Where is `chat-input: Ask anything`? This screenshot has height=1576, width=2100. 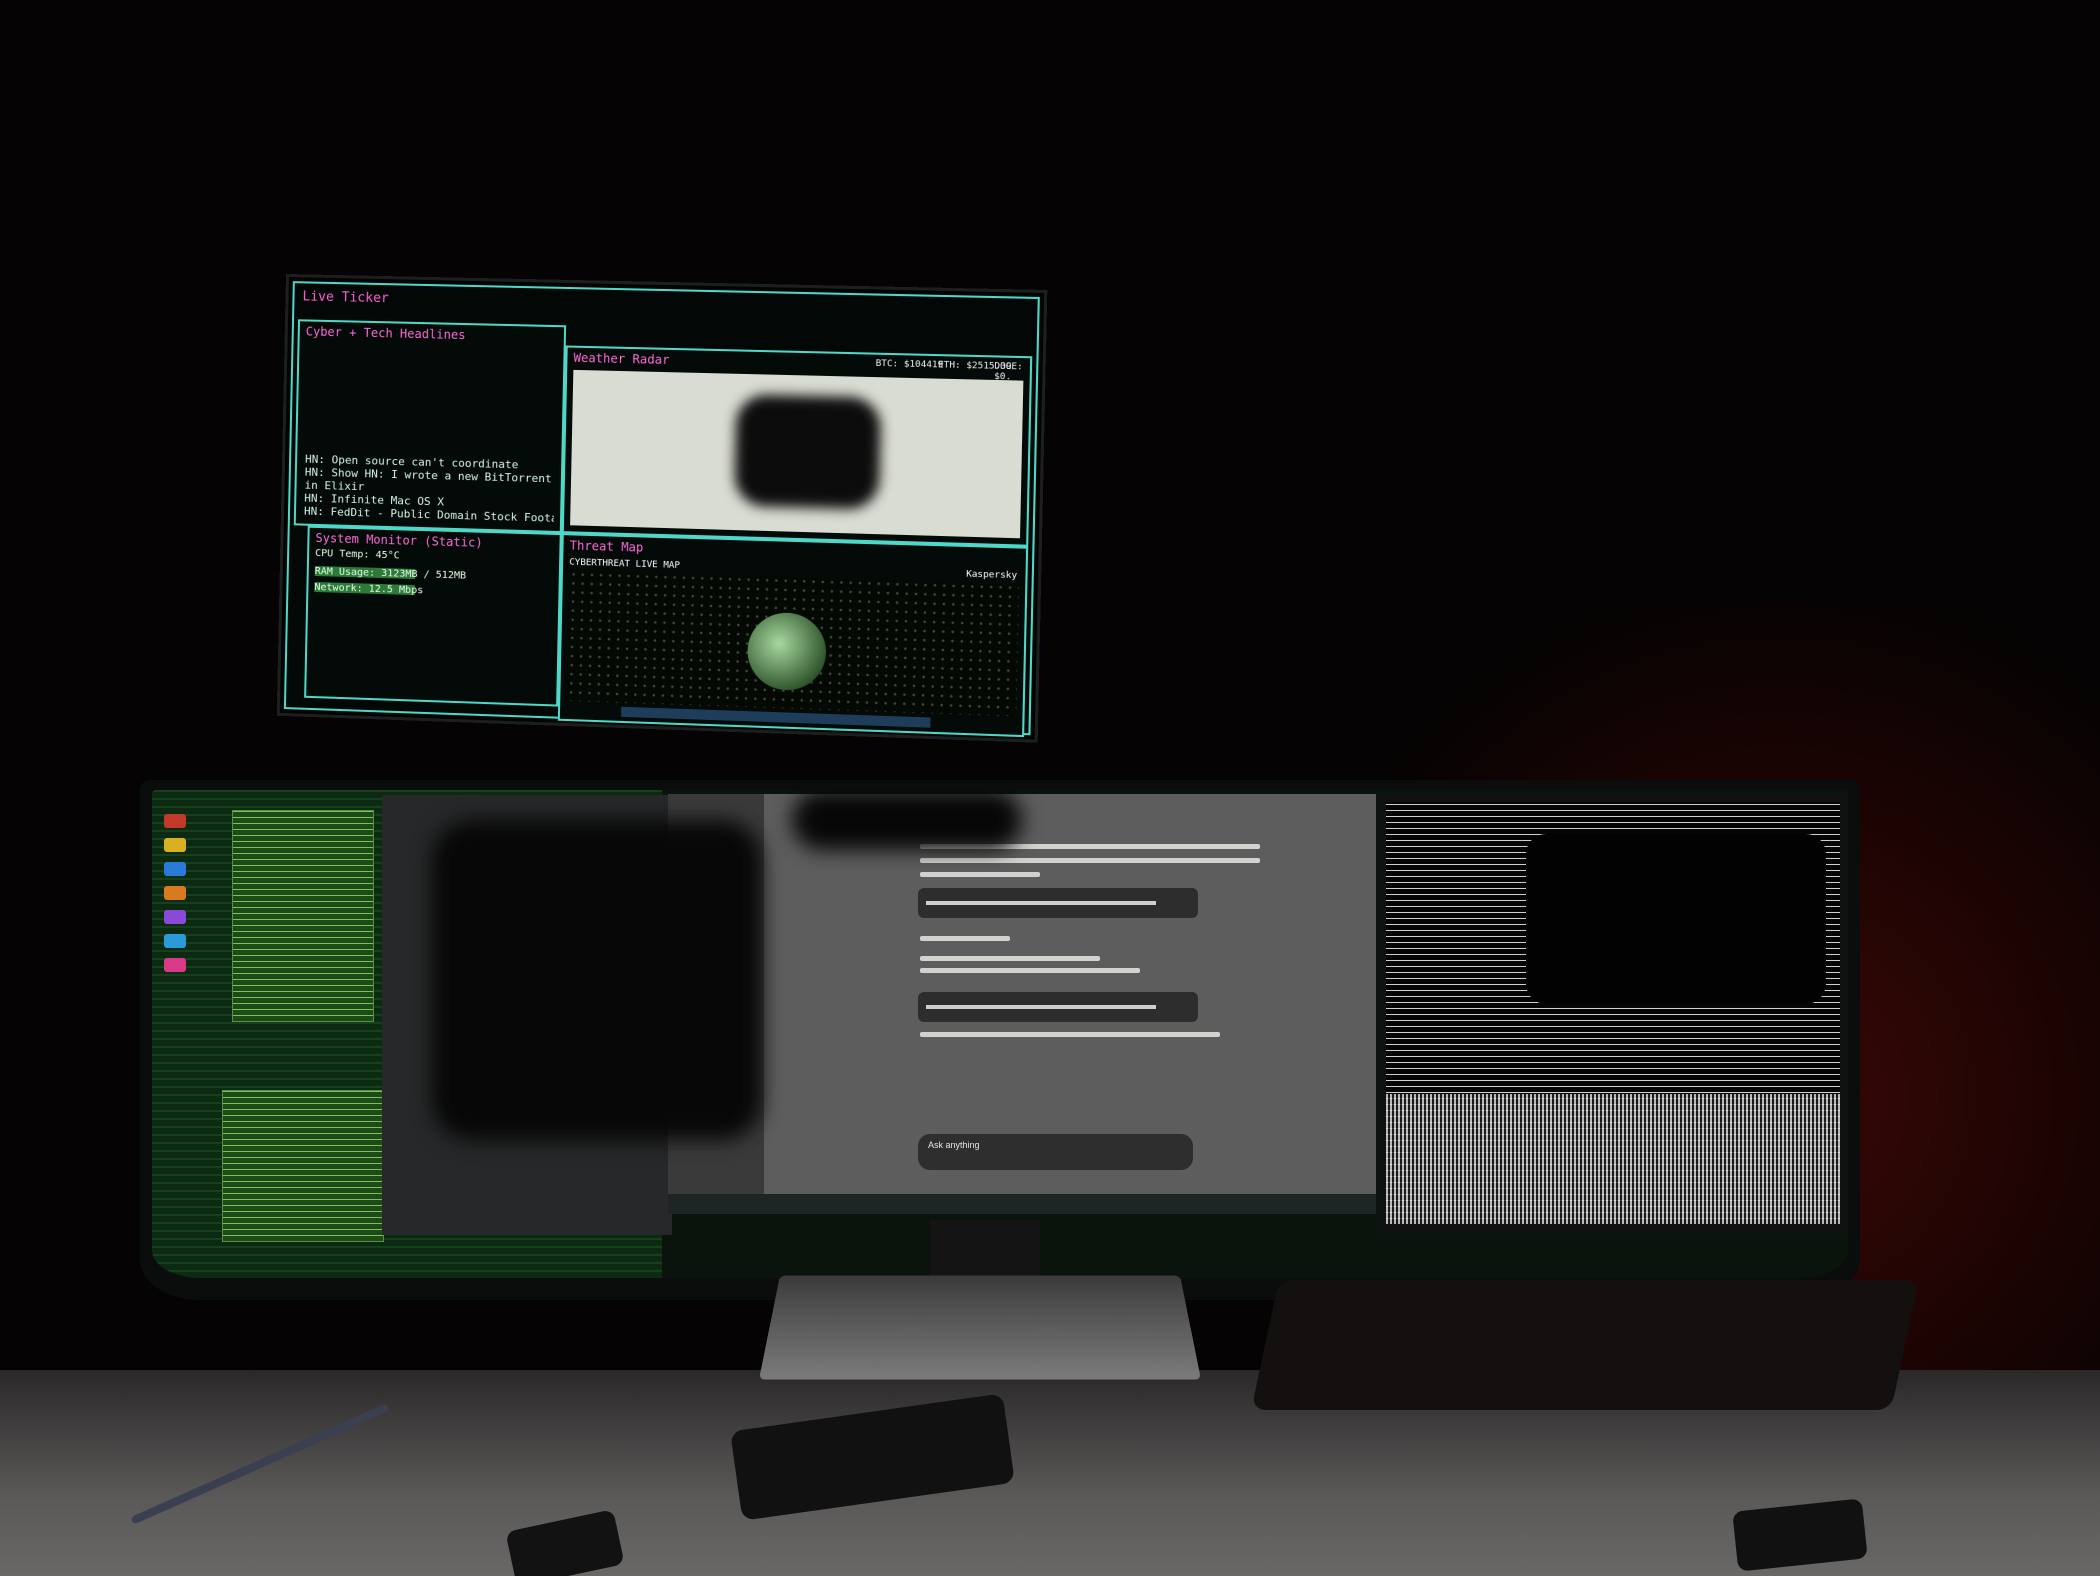 chat-input: Ask anything is located at coordinates (1055, 1152).